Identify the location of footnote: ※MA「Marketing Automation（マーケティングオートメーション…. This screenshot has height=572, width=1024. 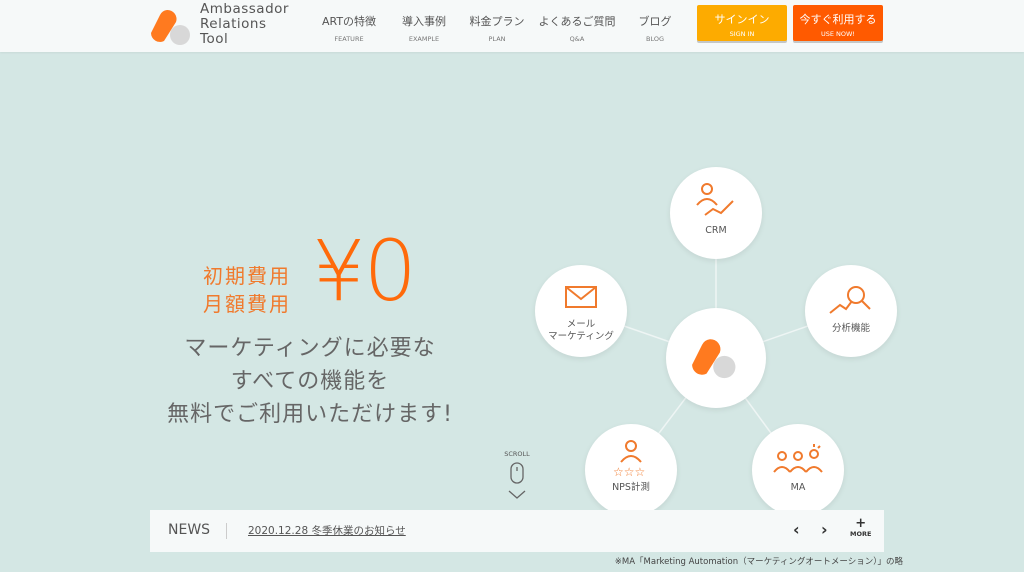
(758, 562).